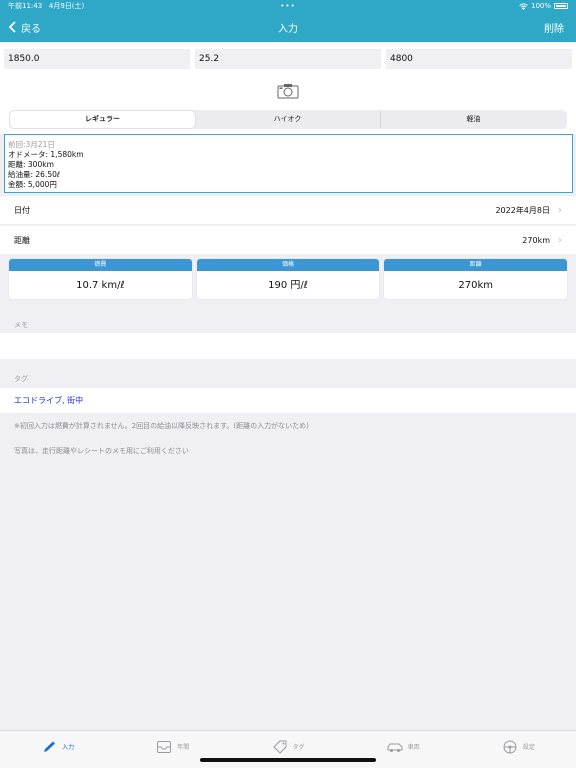  Describe the element at coordinates (66, 6) in the screenshot. I see `status-date: 4月9日(土)` at that location.